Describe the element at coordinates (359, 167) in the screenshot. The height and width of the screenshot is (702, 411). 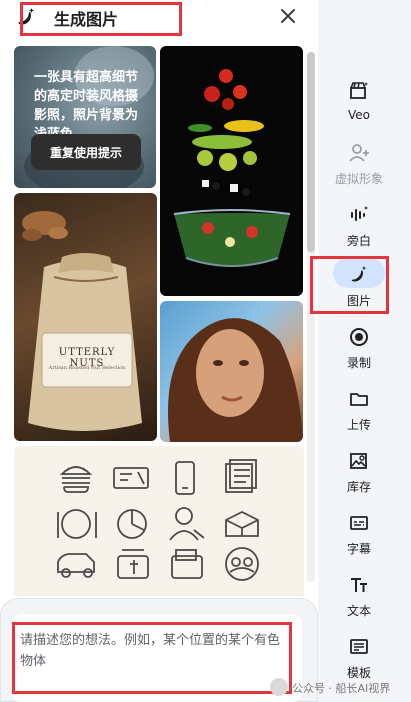
I see `rail-item-avatar: 虚拟形象` at that location.